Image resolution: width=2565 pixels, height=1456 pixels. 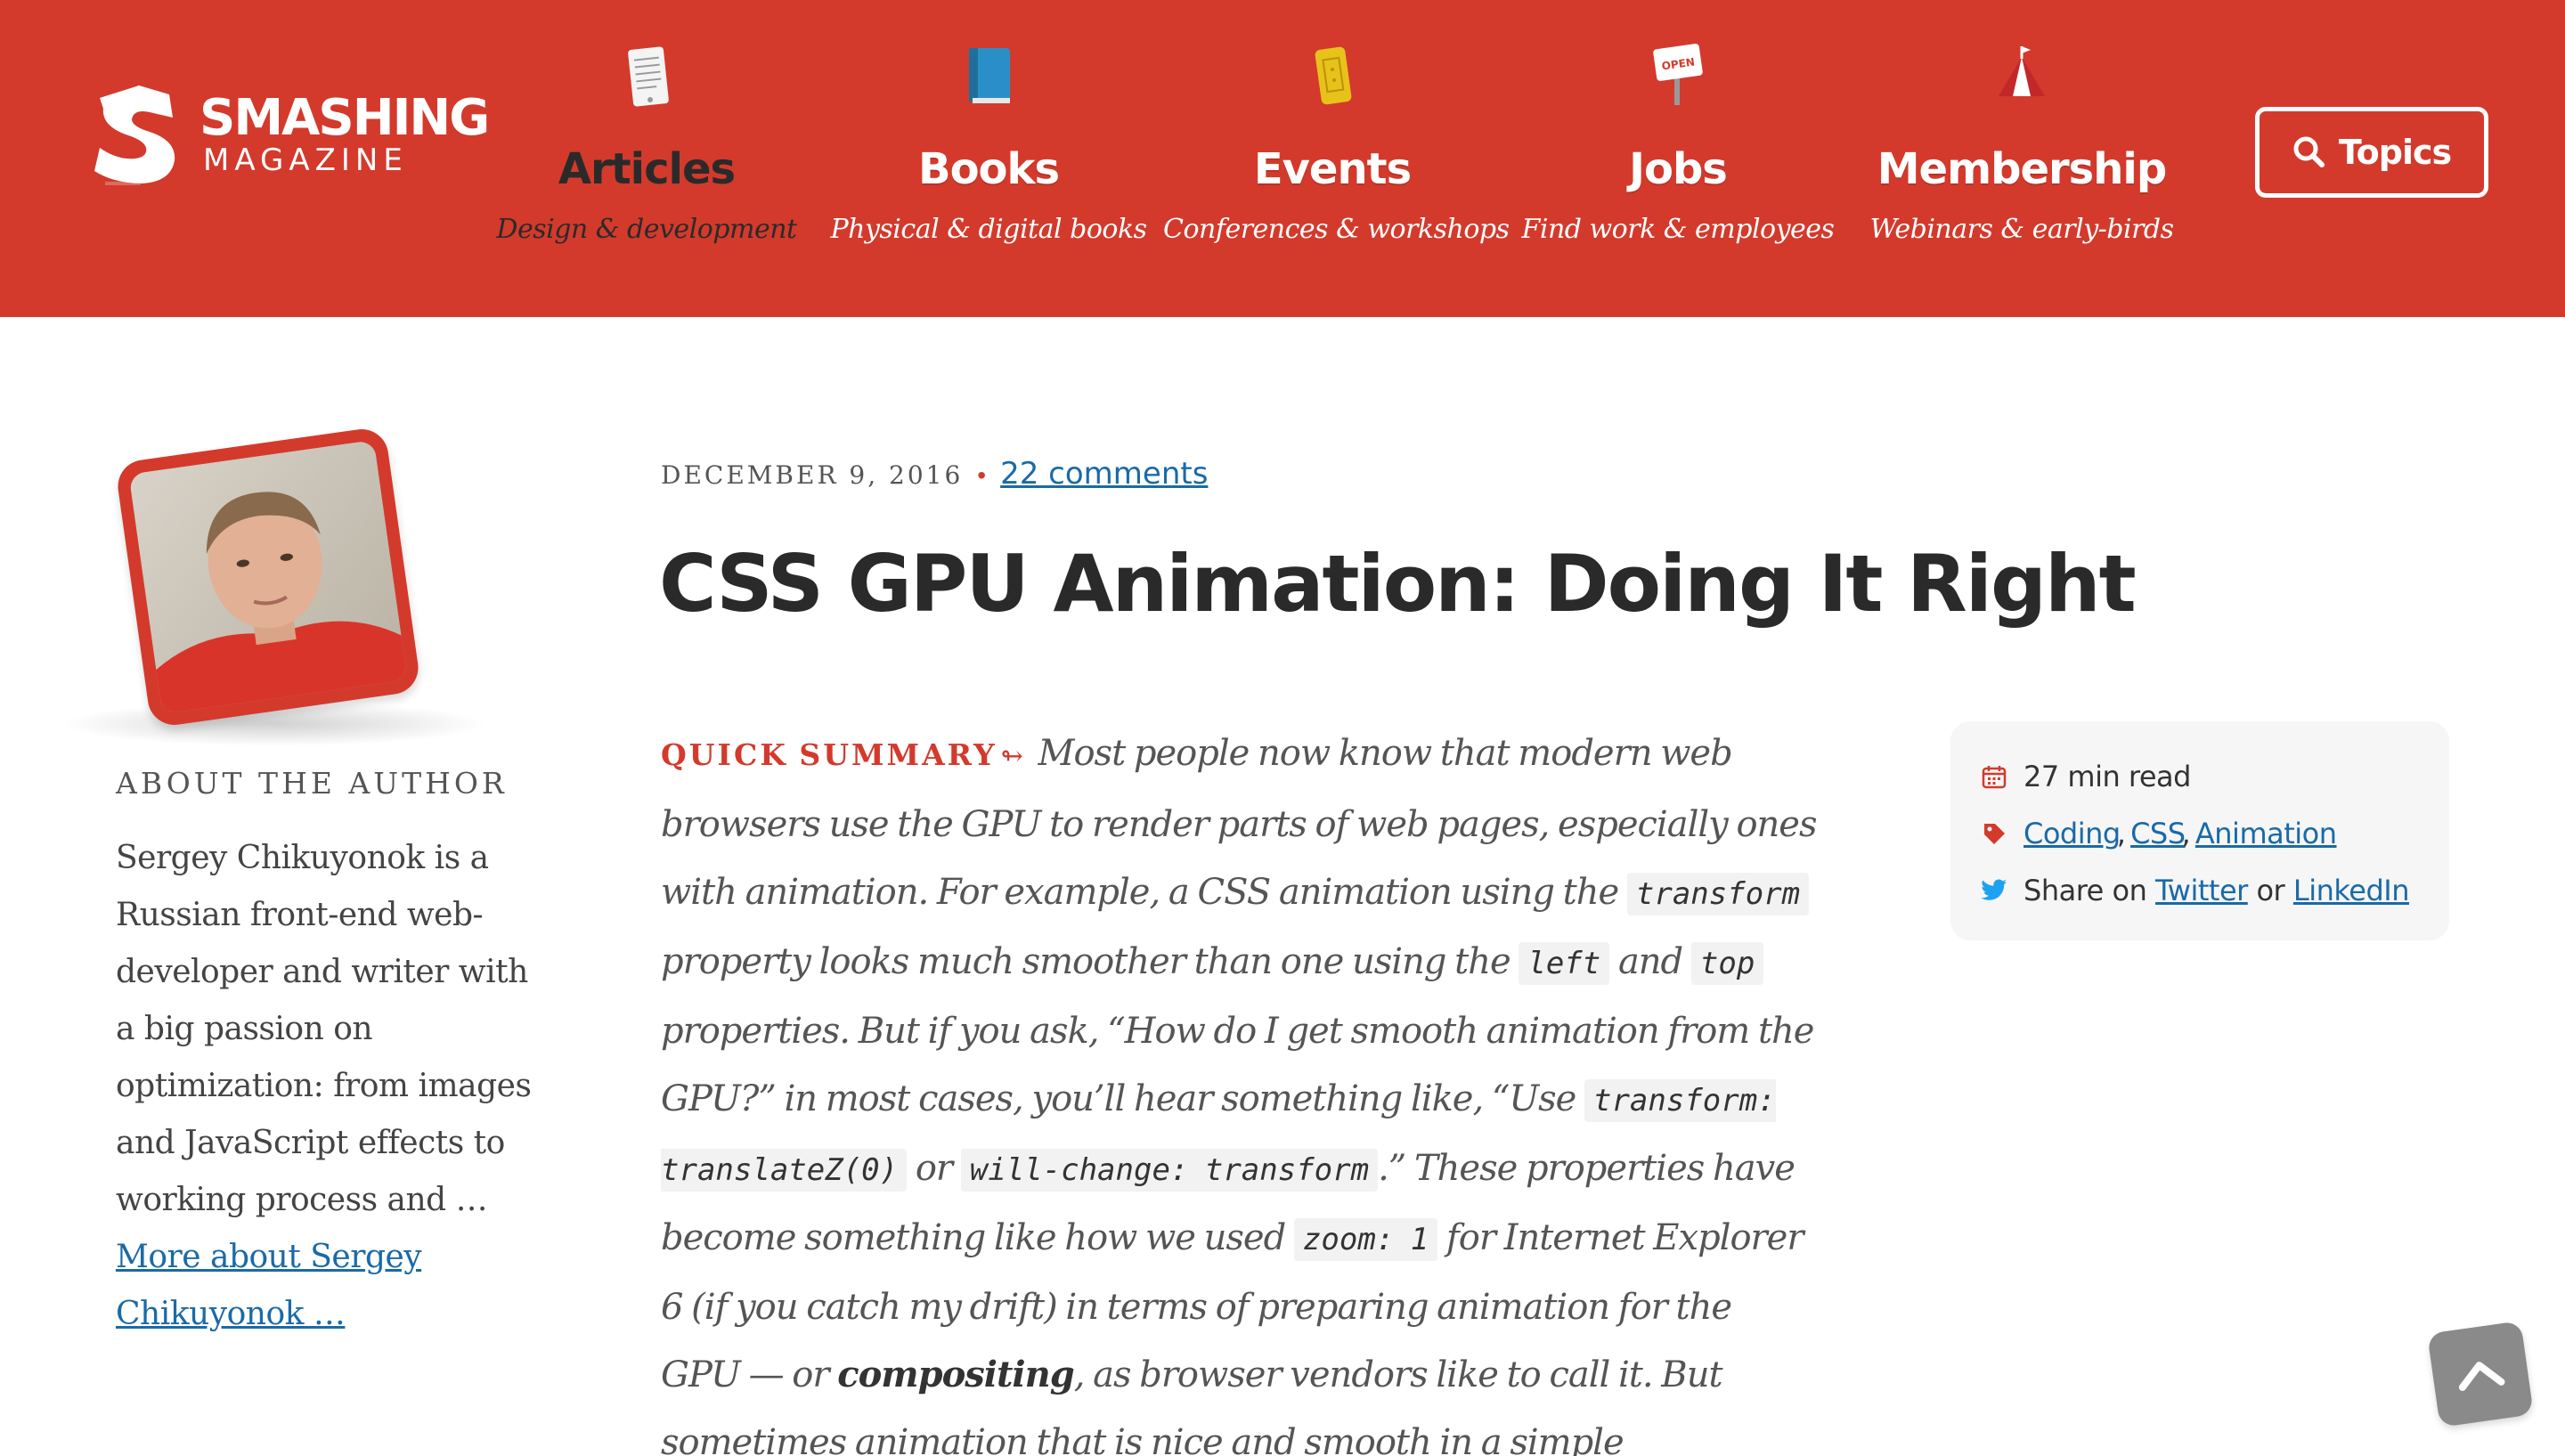 I want to click on nav-item-jobs: OPEN Jobs Find work & employees, so click(x=1678, y=155).